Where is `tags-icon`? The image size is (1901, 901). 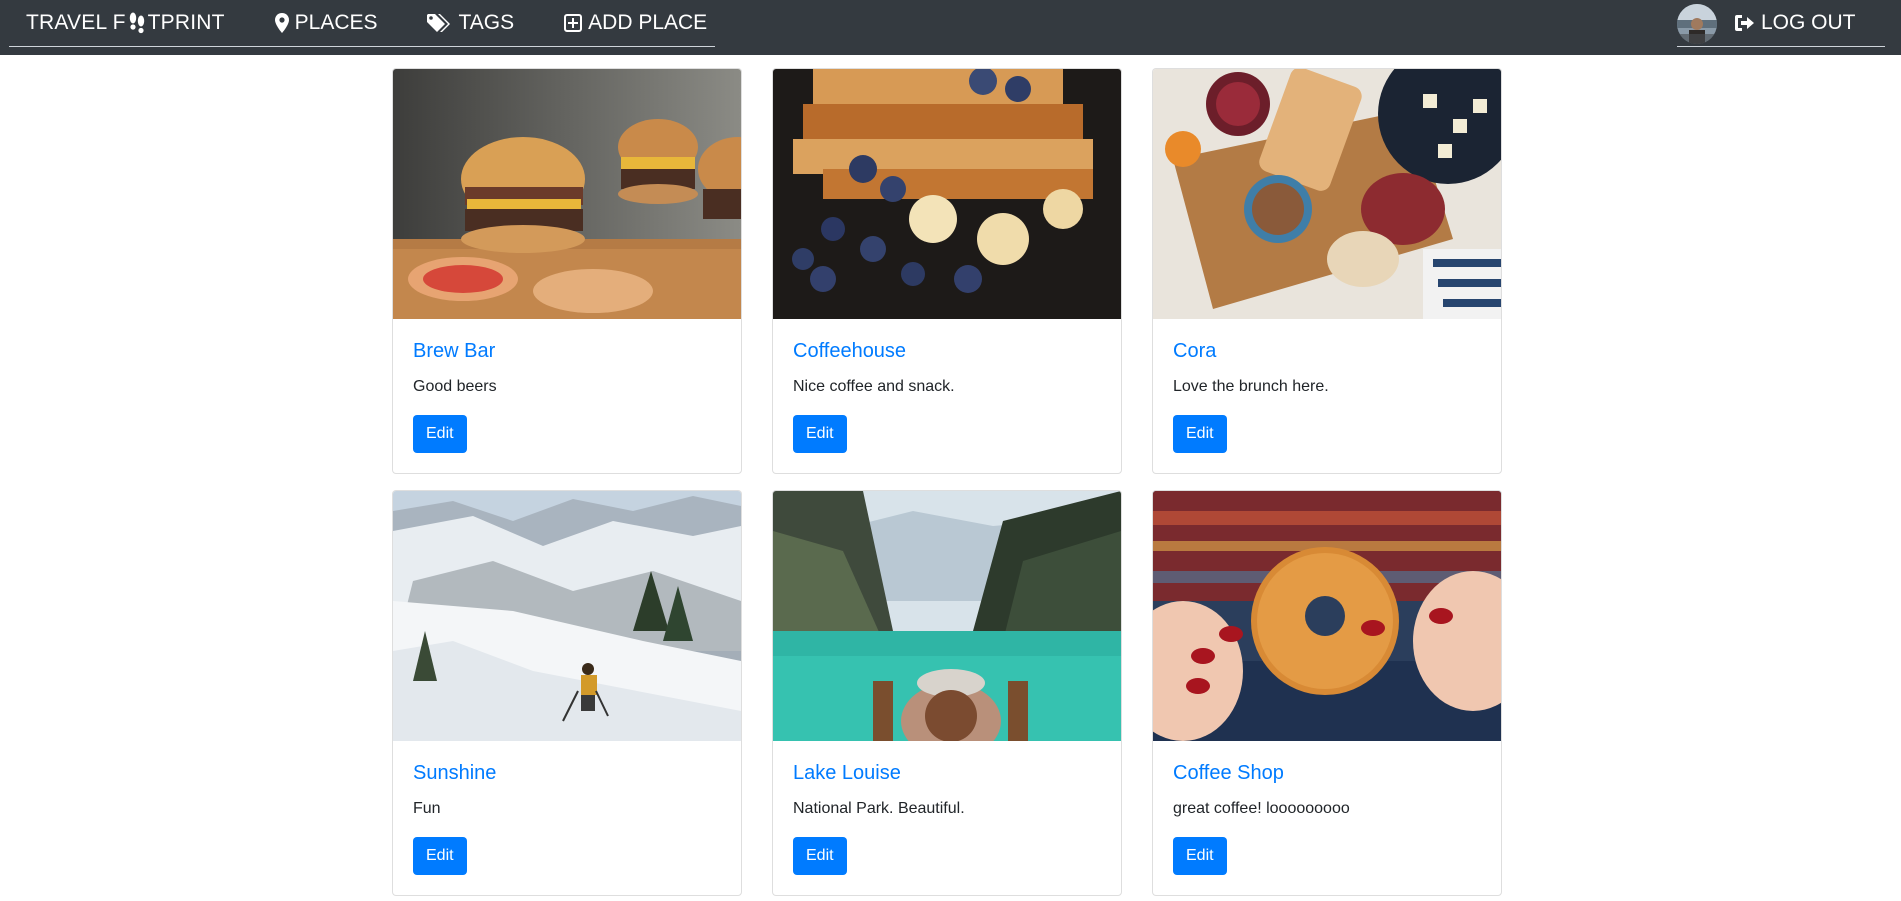
tags-icon is located at coordinates (438, 23).